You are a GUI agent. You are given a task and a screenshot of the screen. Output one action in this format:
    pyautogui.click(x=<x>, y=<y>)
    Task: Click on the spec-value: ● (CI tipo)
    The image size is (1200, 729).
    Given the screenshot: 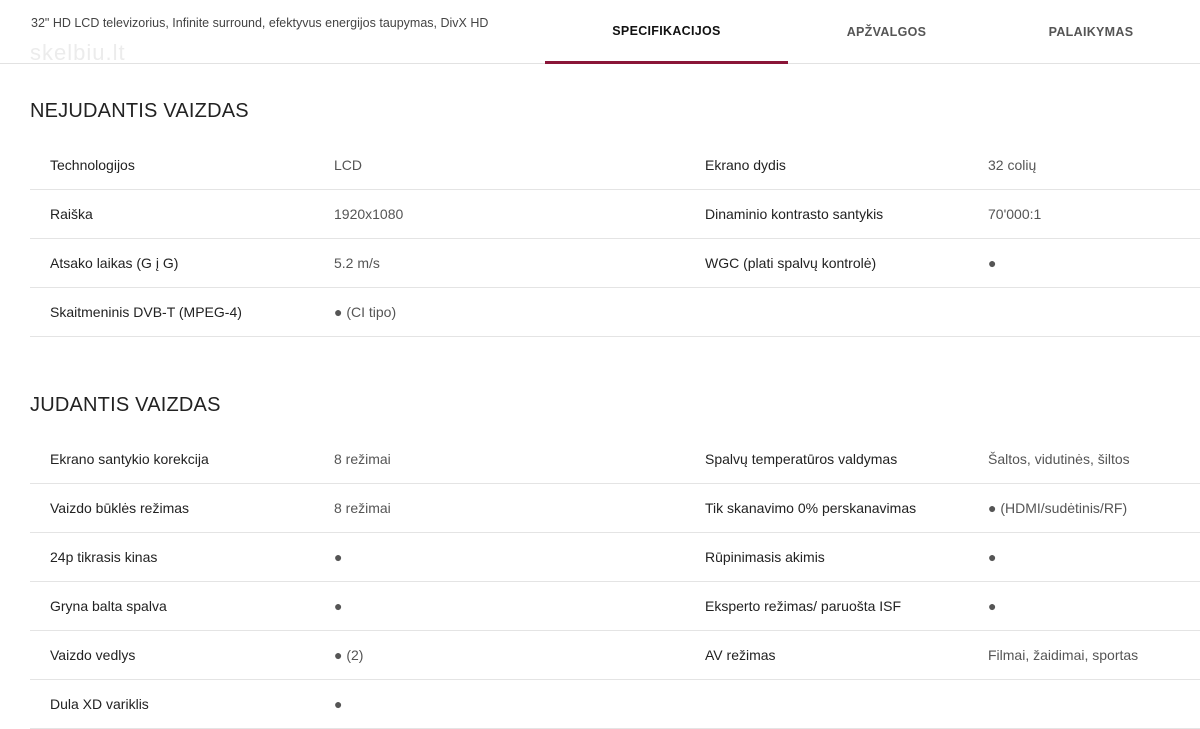 What is the action you would take?
    pyautogui.click(x=365, y=312)
    